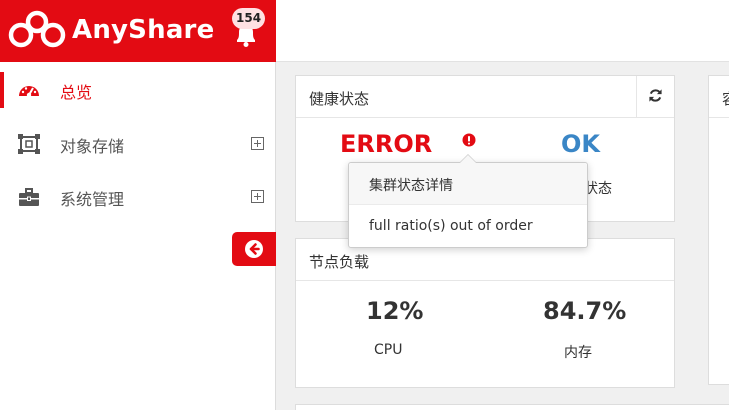 This screenshot has height=410, width=729. What do you see at coordinates (719, 97) in the screenshot?
I see `panel-header: 容` at bounding box center [719, 97].